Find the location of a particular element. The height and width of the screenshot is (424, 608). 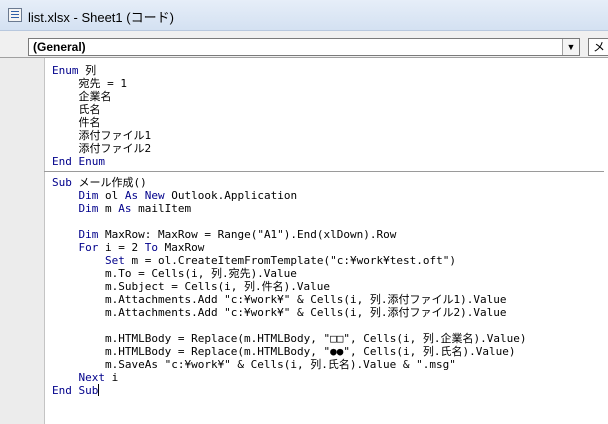

code-line: m.To = Cells(i, 列.宛先).Value is located at coordinates (328, 273).